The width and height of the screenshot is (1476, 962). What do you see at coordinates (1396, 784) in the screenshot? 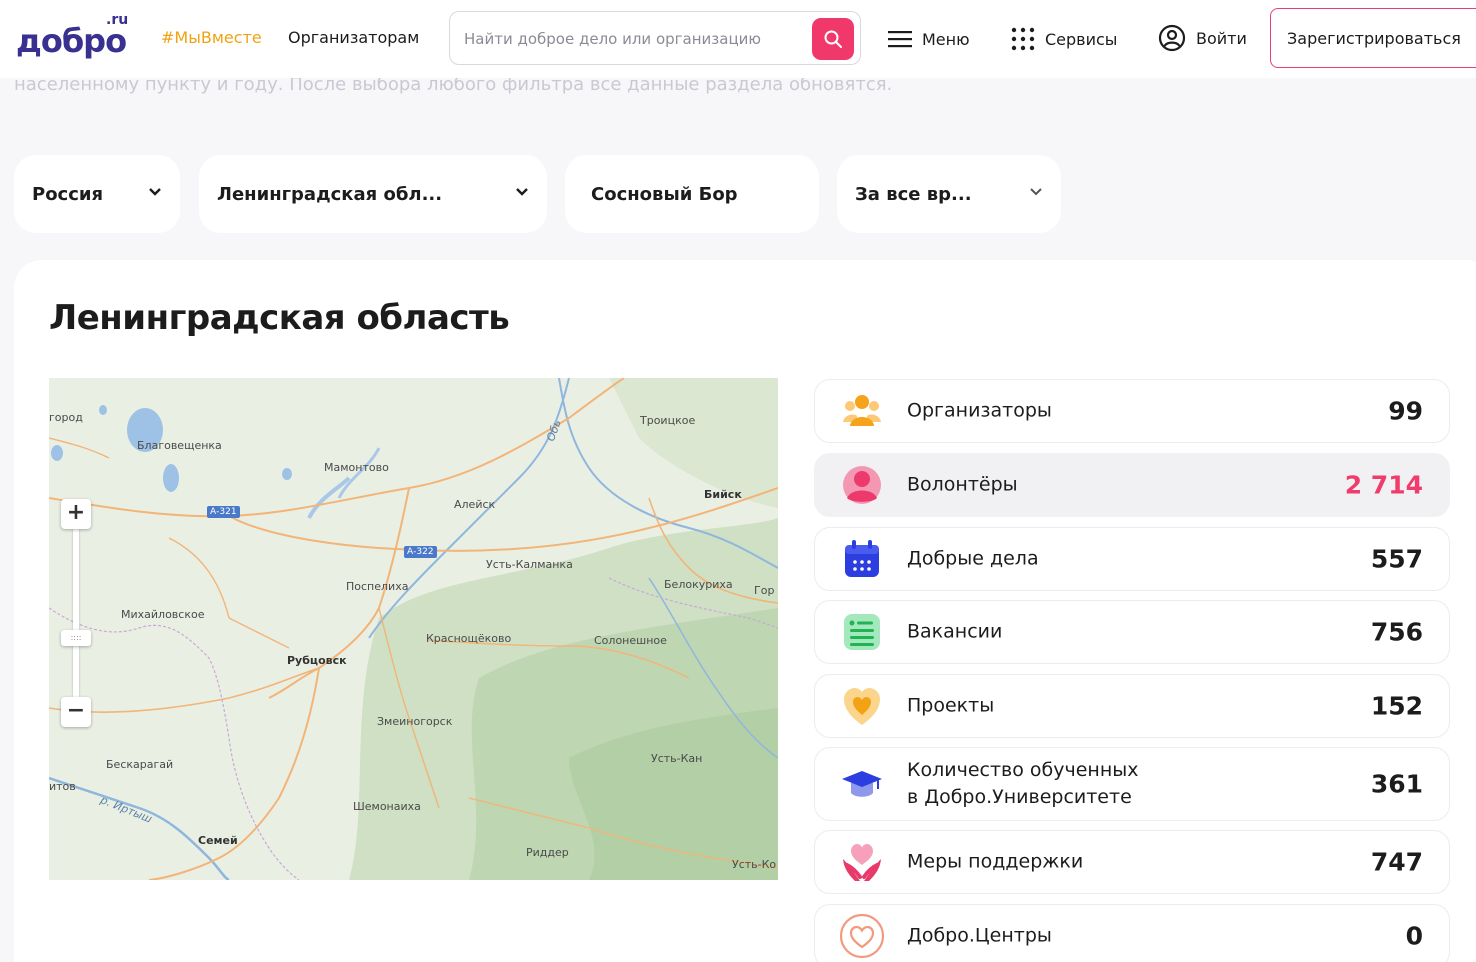
I see `stat-value: 361` at bounding box center [1396, 784].